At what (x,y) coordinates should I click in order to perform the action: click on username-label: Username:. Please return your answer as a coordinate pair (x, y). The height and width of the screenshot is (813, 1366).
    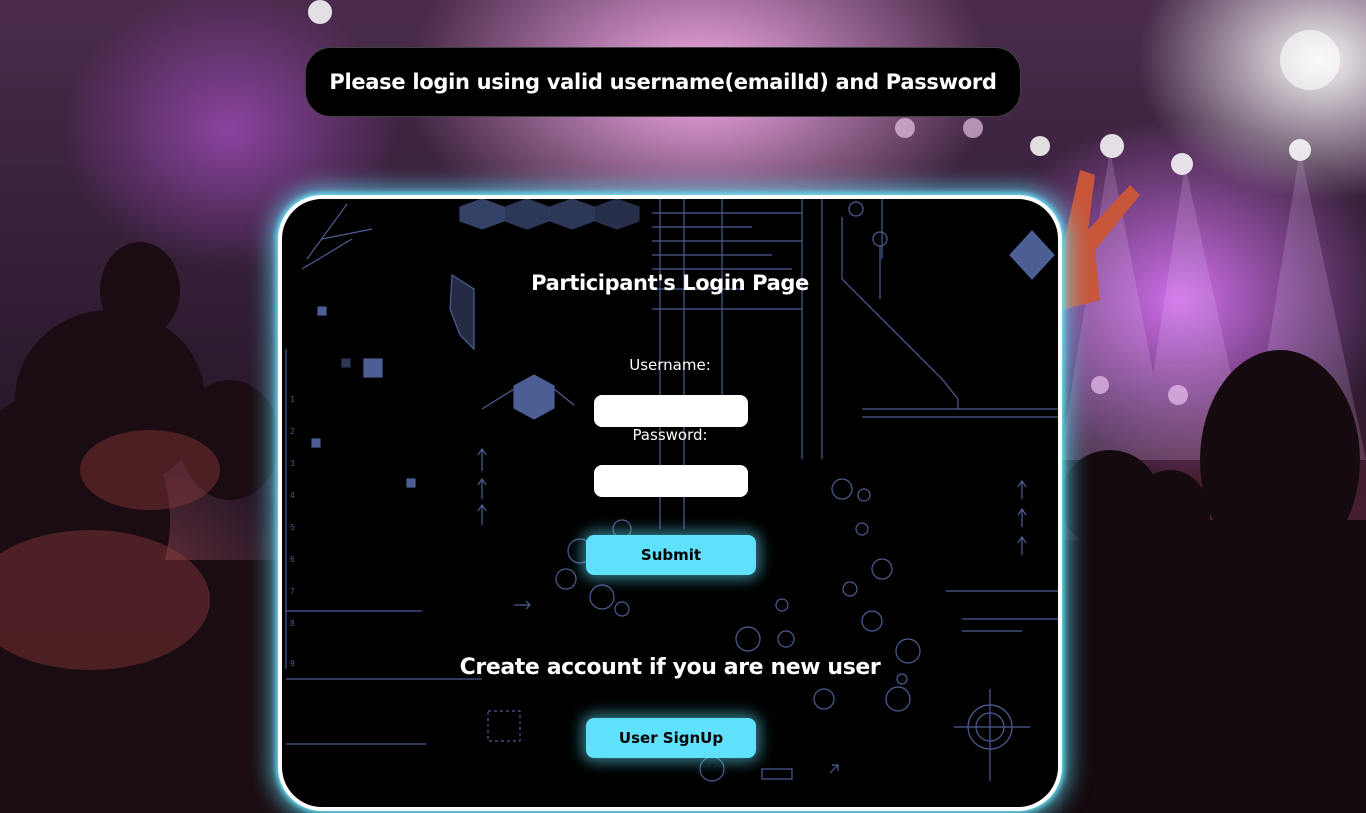
    Looking at the image, I should click on (670, 365).